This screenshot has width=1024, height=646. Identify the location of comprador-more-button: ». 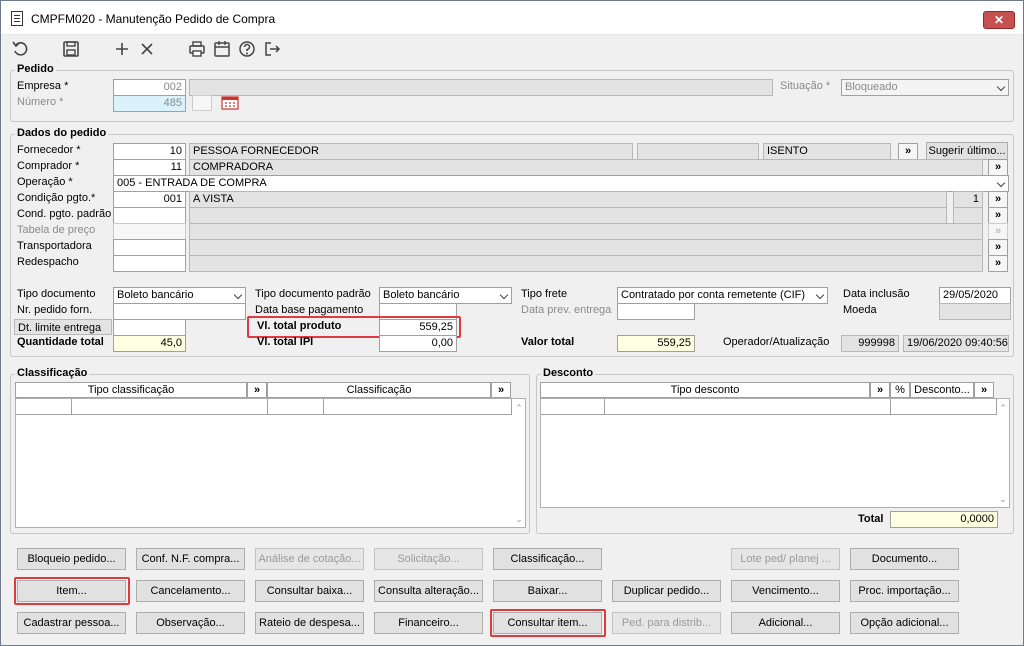
(998, 167).